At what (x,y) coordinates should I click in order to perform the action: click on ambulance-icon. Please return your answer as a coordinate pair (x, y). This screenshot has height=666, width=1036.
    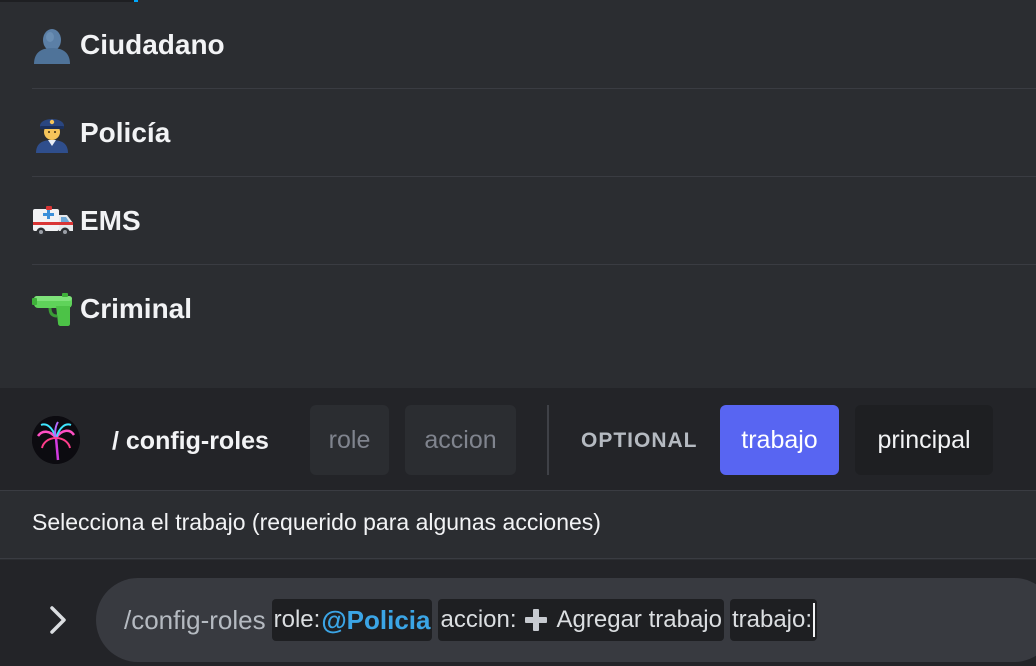
    Looking at the image, I should click on (53, 221).